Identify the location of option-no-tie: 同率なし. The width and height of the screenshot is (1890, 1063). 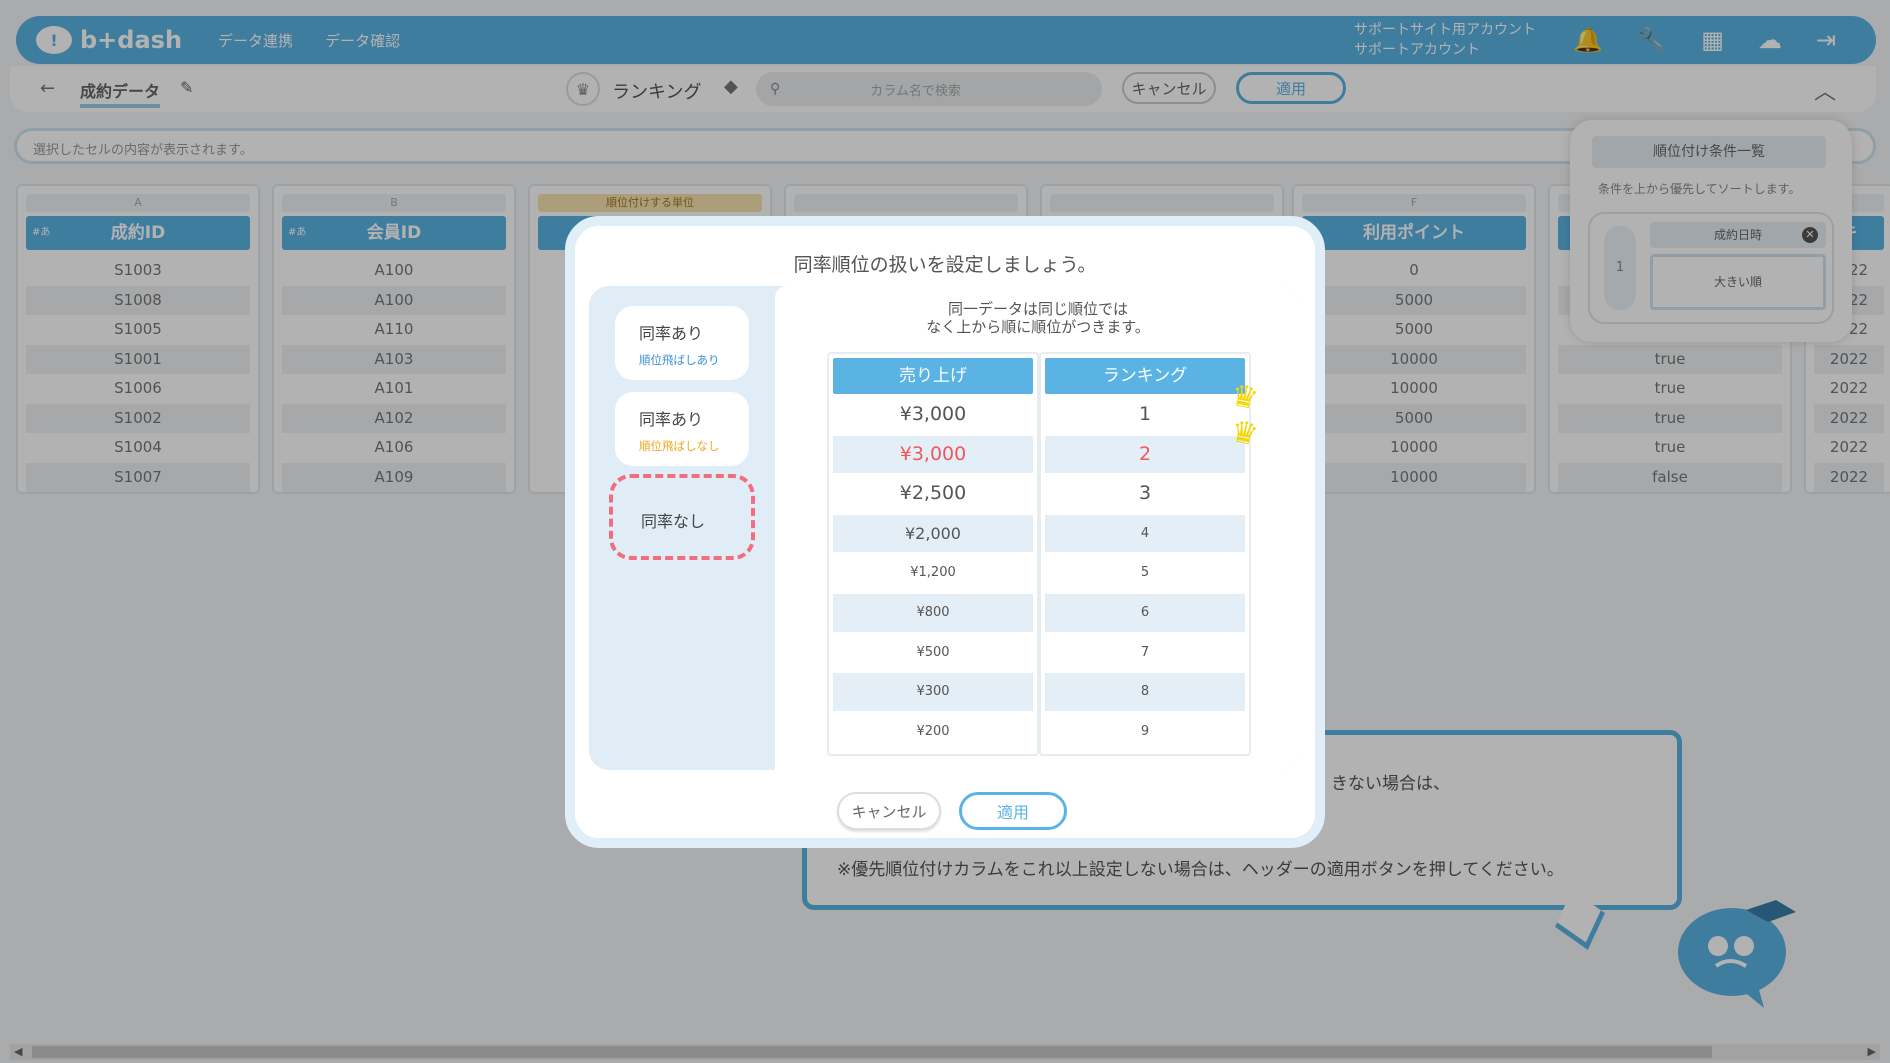
(682, 517).